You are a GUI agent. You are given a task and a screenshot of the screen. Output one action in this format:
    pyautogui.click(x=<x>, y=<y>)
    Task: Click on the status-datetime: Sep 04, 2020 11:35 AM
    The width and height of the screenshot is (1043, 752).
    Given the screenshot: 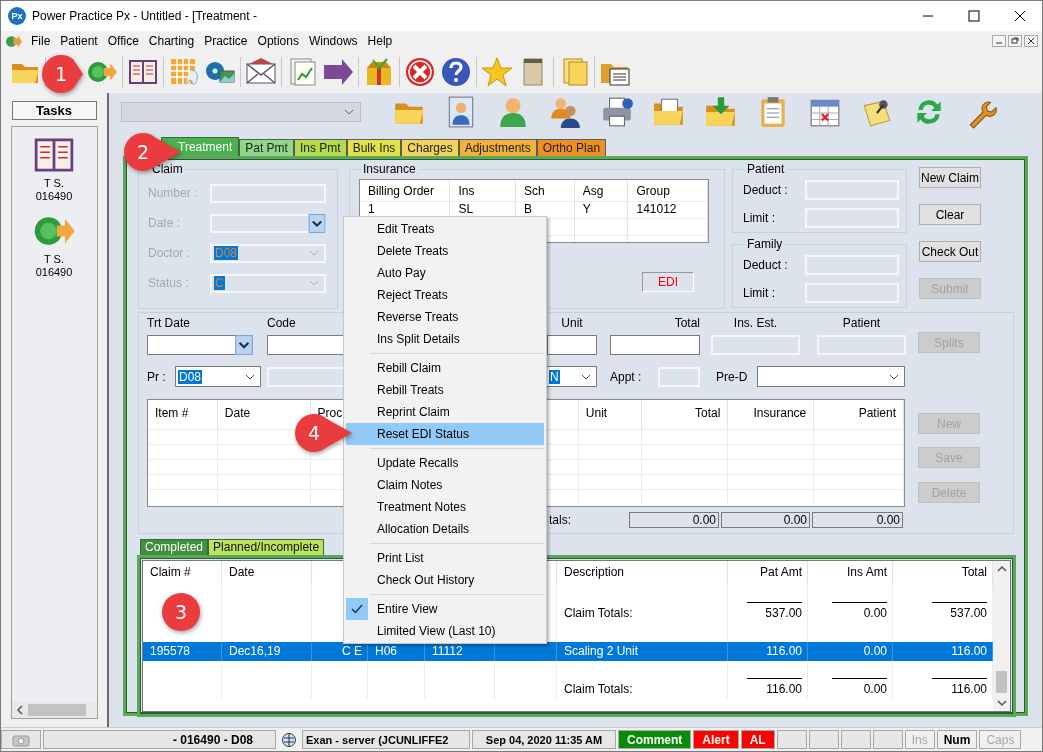 What is the action you would take?
    pyautogui.click(x=544, y=739)
    